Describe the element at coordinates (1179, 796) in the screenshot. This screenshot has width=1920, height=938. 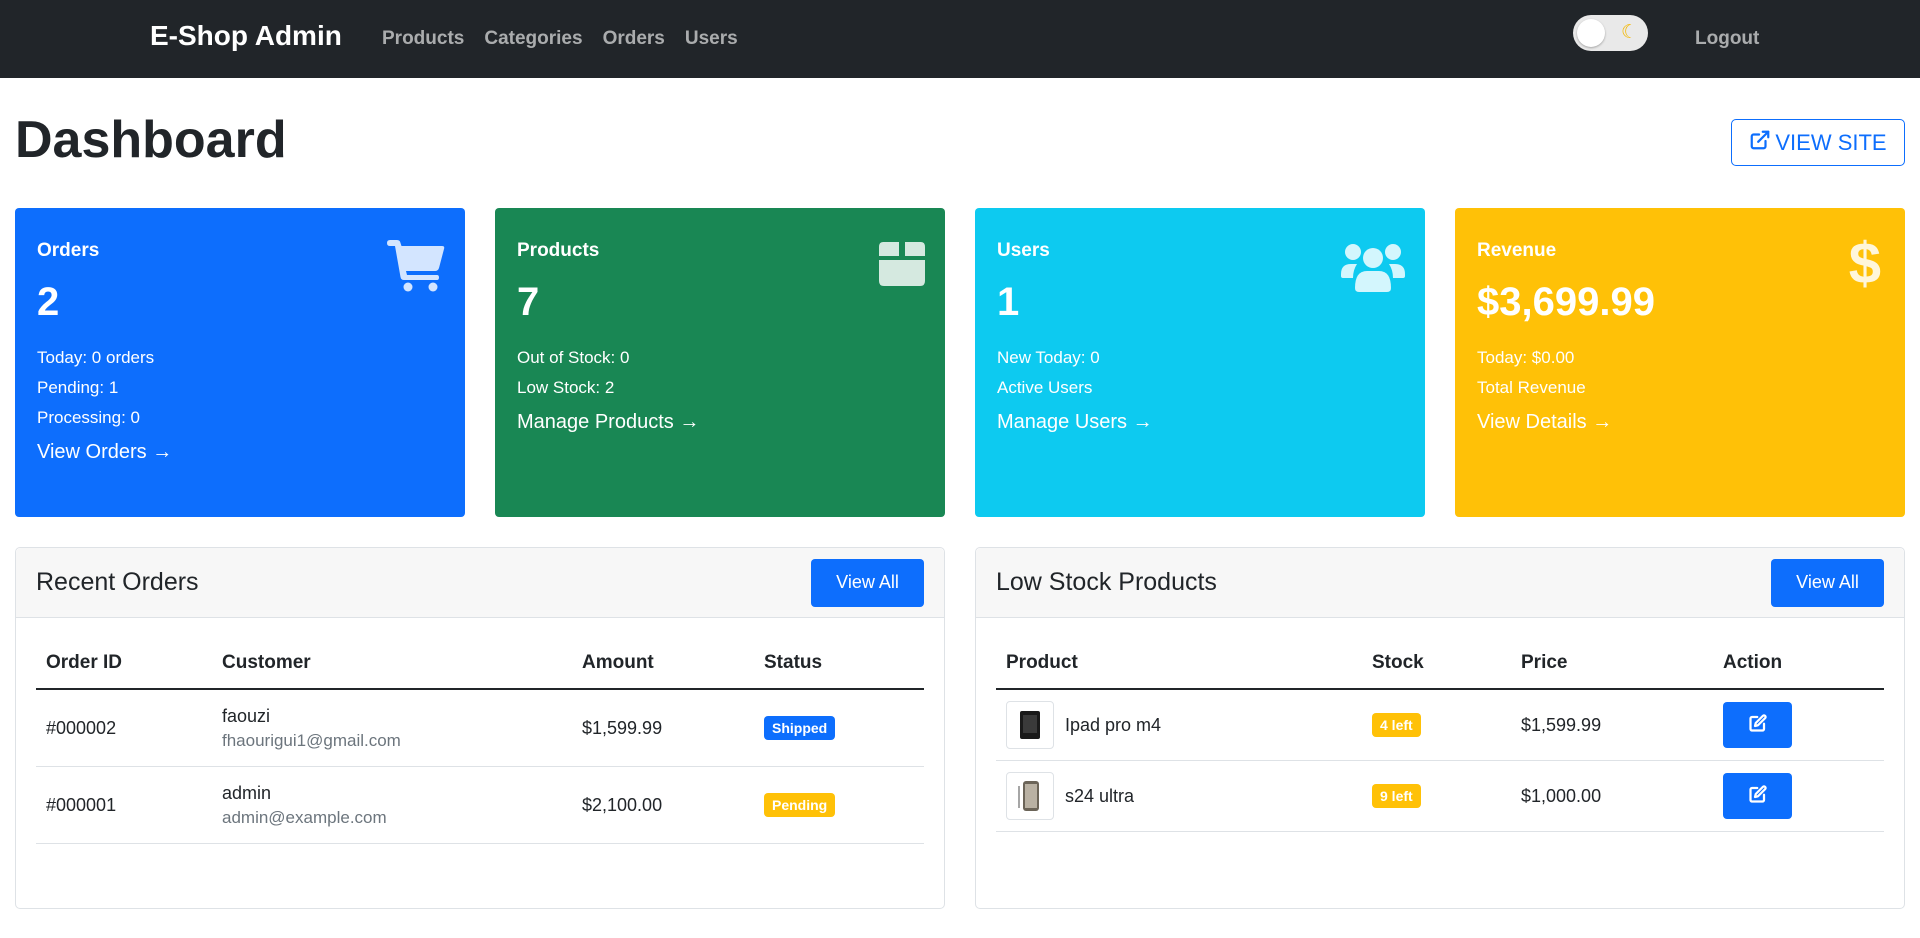
I see `product-cell: s24 ultra` at that location.